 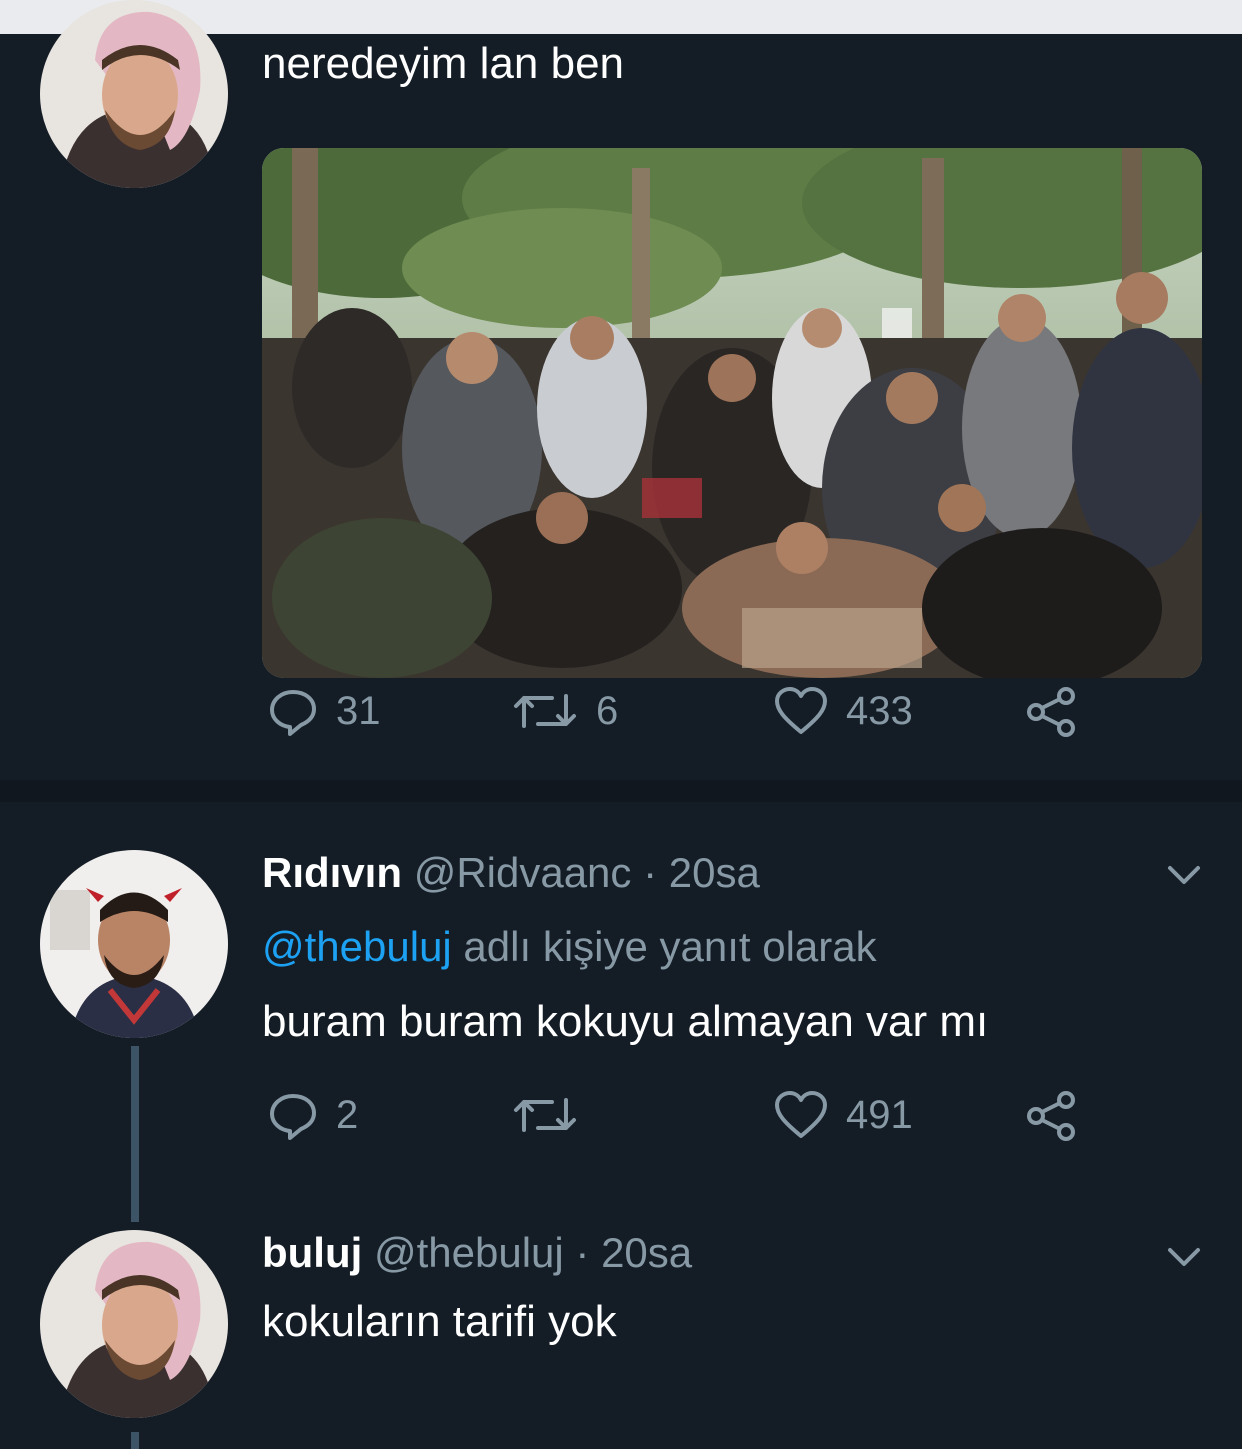 I want to click on reply-mention: @thebuluj, so click(x=357, y=946).